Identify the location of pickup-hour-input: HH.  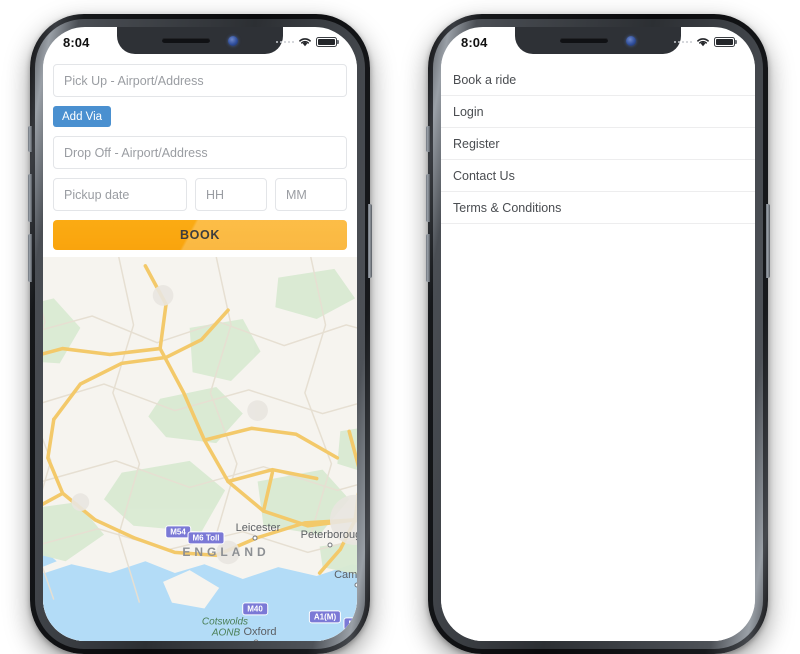
(231, 194).